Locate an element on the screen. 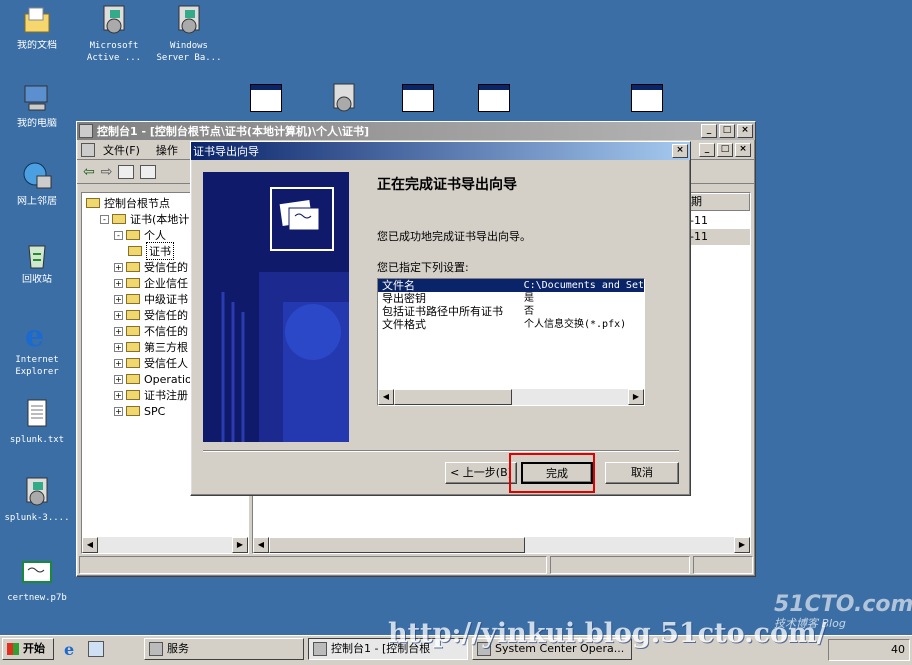 This screenshot has height=665, width=912. tree-node-label: 证书 is located at coordinates (160, 251).